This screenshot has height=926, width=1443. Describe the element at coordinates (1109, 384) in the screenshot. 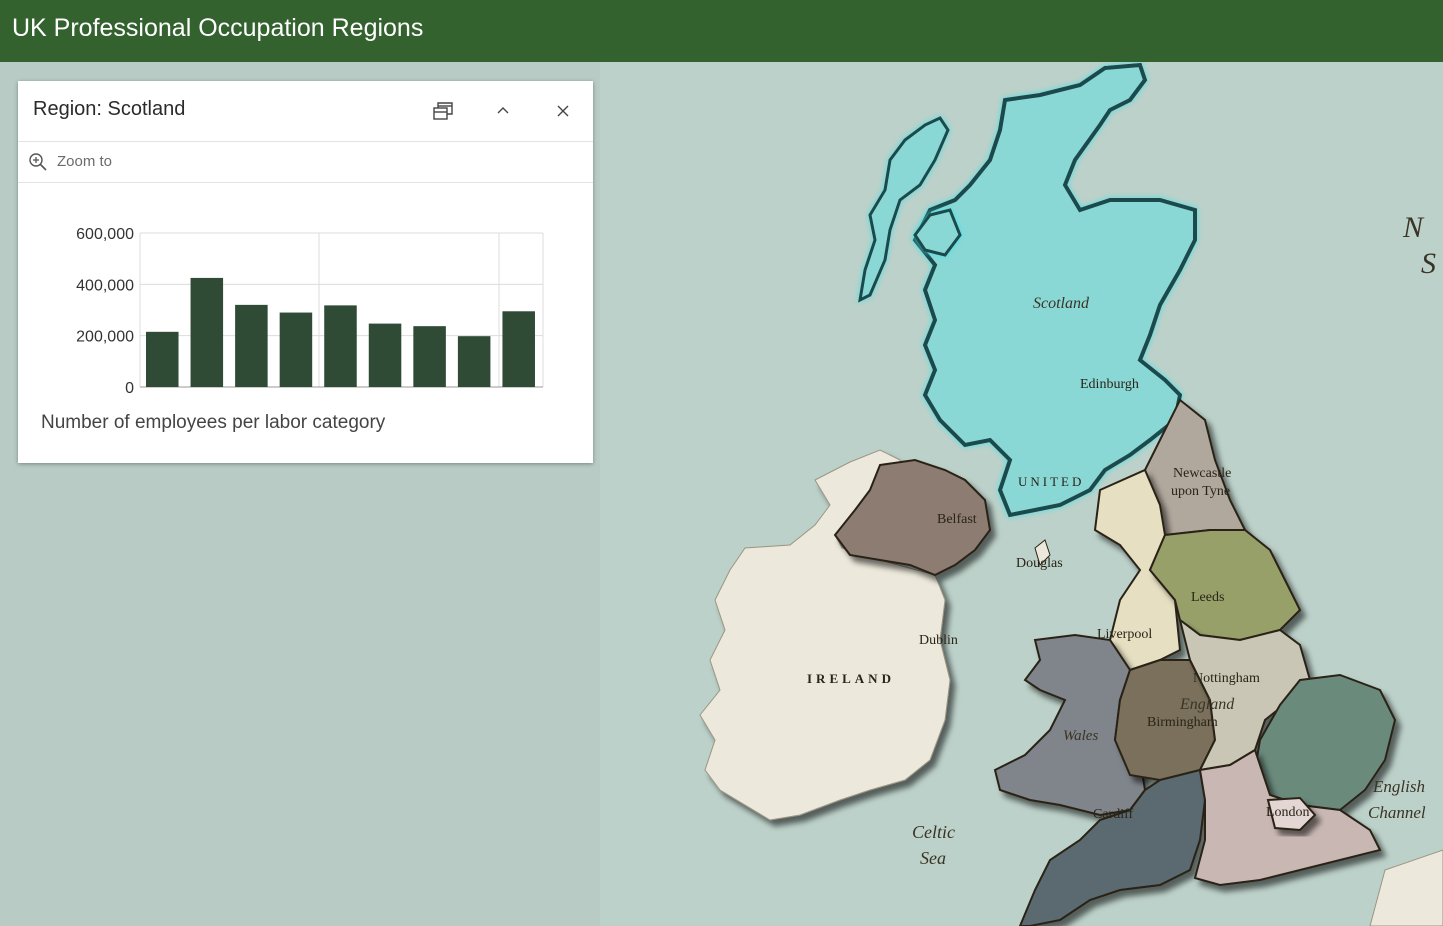

I see `label-edinburgh: Edinburgh` at that location.